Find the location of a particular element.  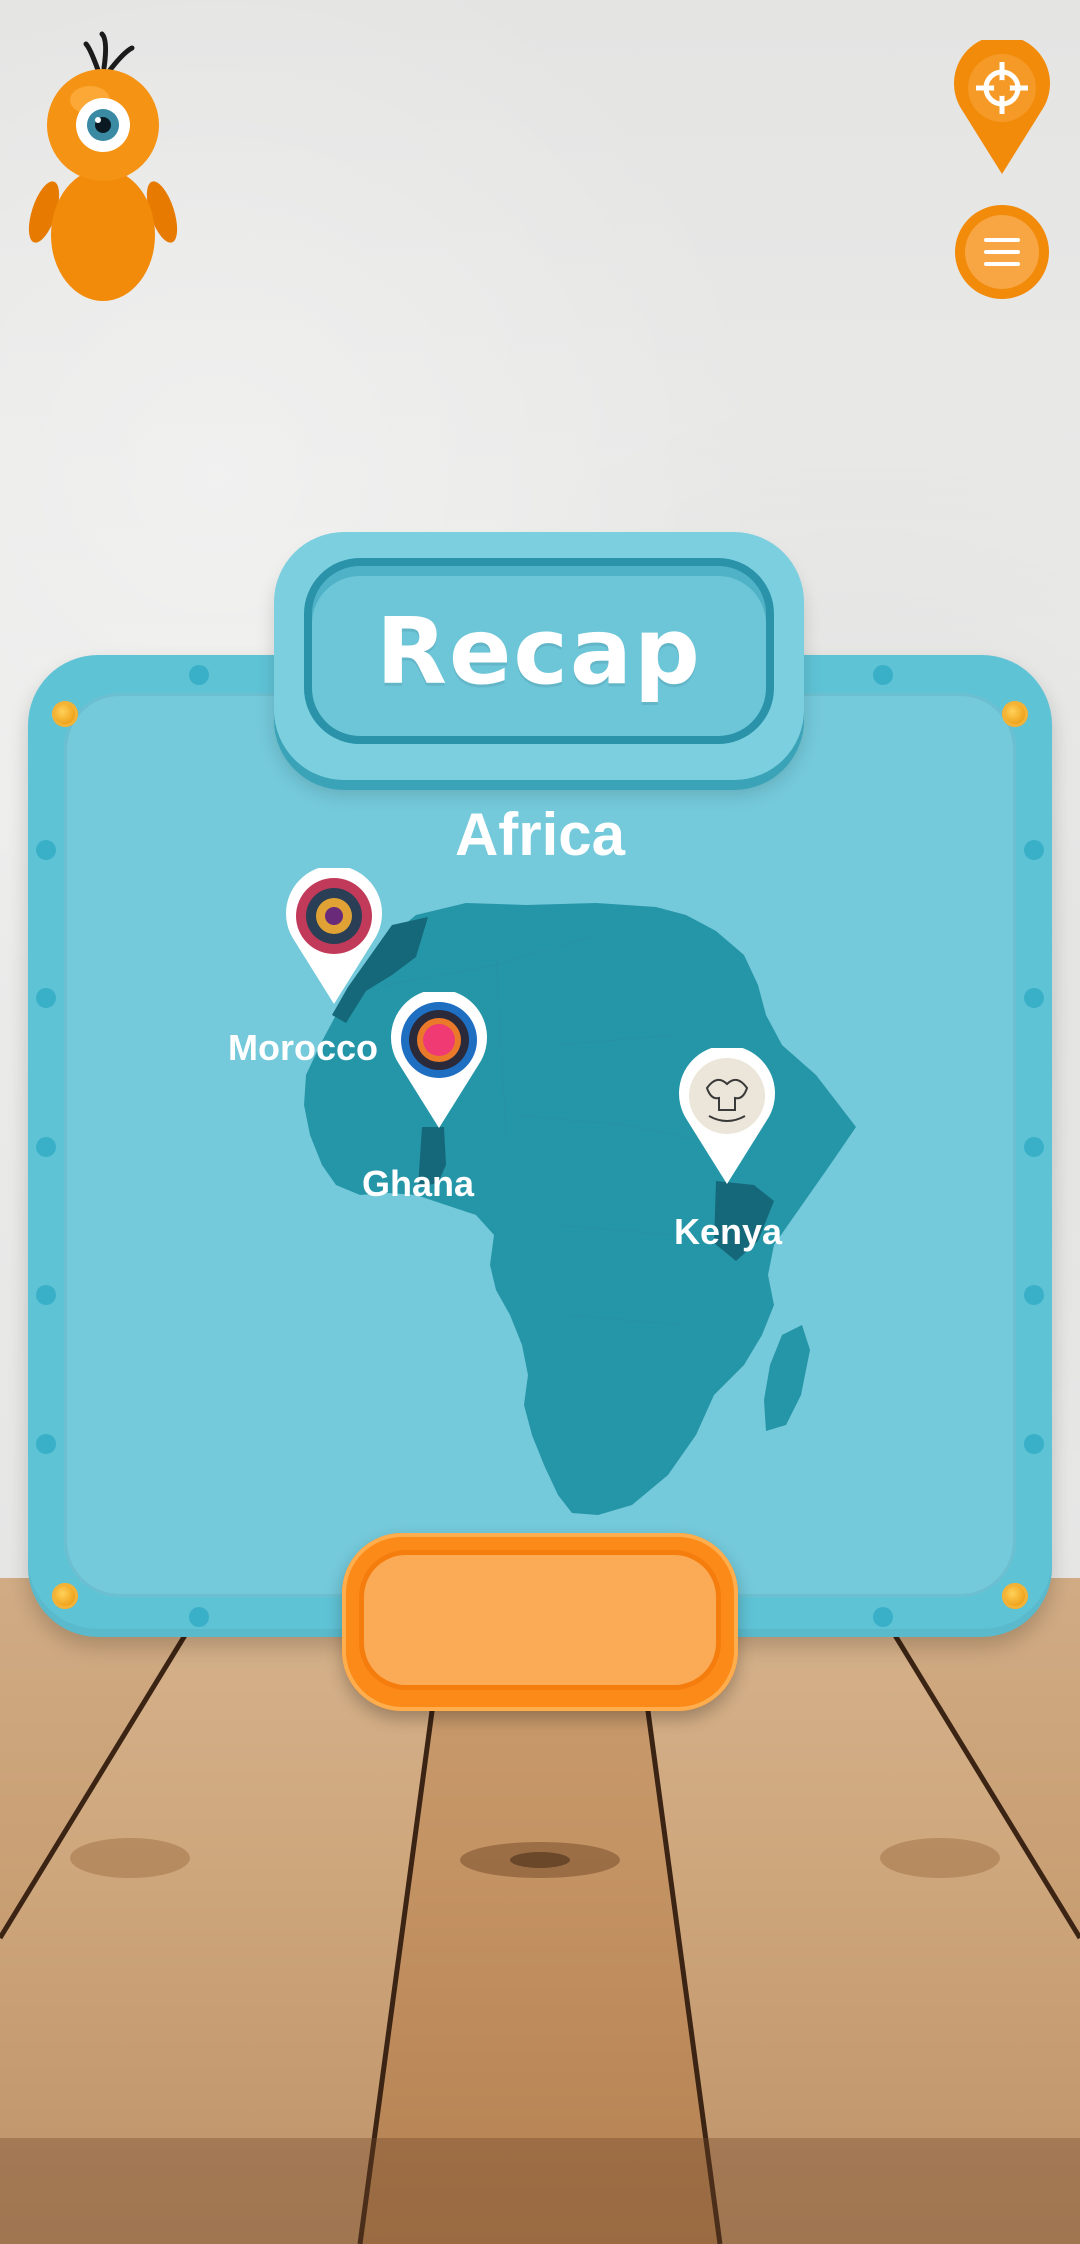

hamburger-menu-icon is located at coordinates (1002, 252).